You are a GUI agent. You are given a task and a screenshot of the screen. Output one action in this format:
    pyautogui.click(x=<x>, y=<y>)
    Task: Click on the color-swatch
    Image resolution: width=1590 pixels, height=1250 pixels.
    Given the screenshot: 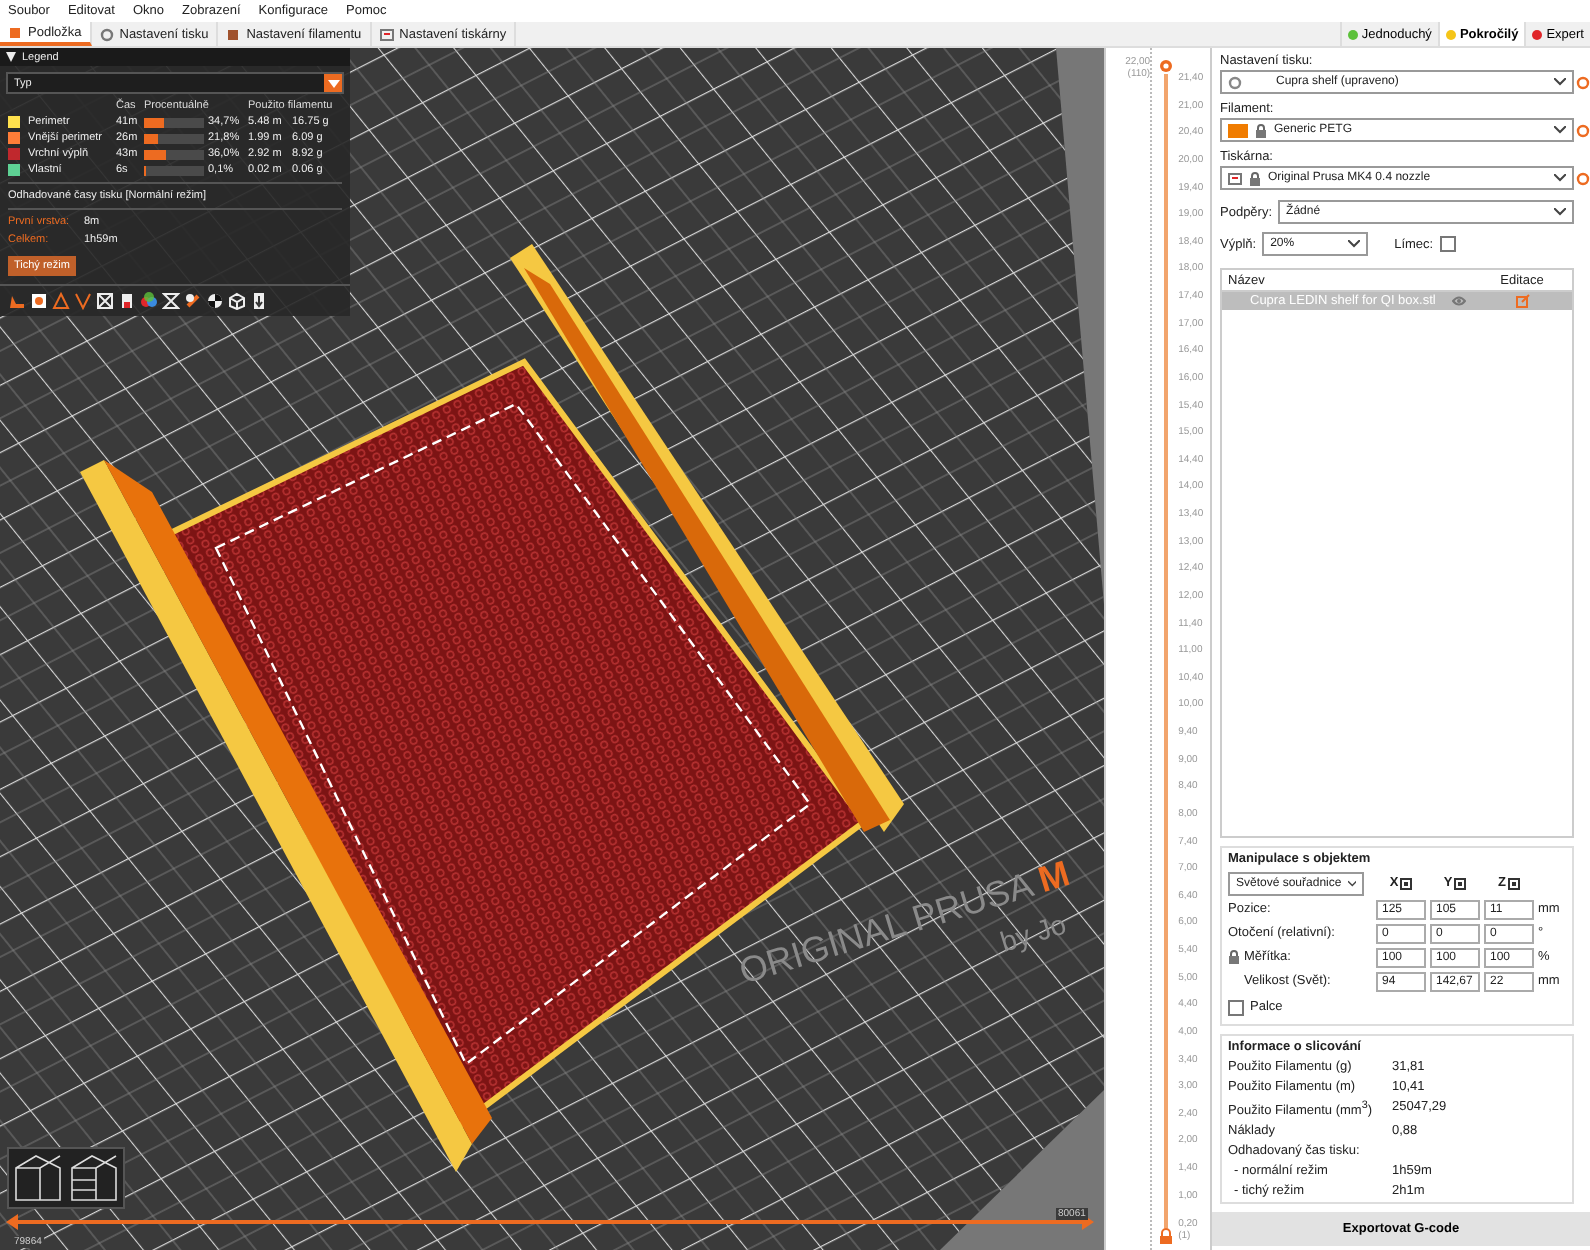 What is the action you would take?
    pyautogui.click(x=1238, y=130)
    